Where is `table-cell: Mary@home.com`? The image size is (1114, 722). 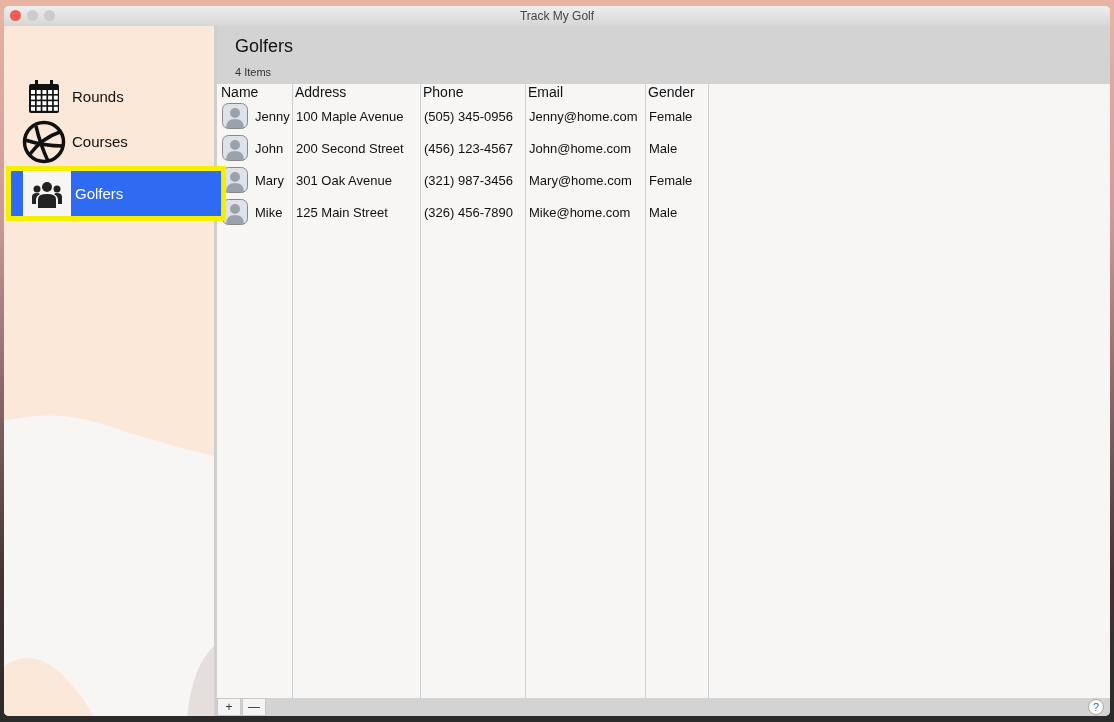
table-cell: Mary@home.com is located at coordinates (580, 180).